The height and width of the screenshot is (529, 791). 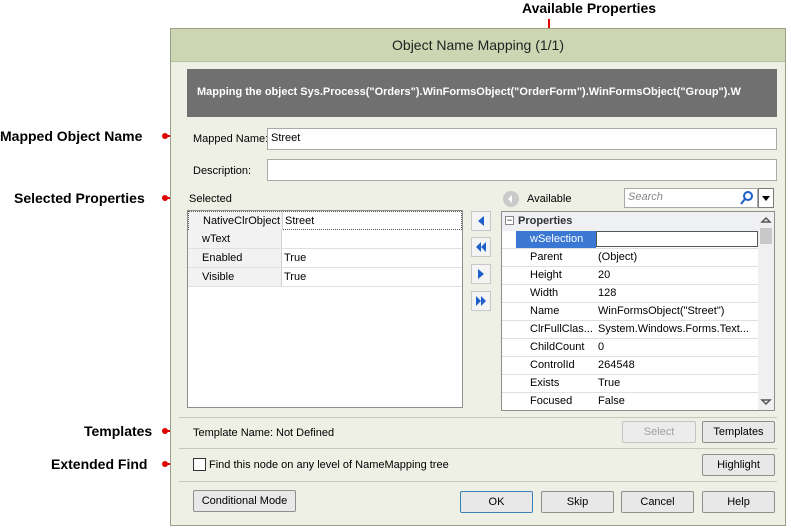 I want to click on property-name-cell: ControlId, so click(x=556, y=365).